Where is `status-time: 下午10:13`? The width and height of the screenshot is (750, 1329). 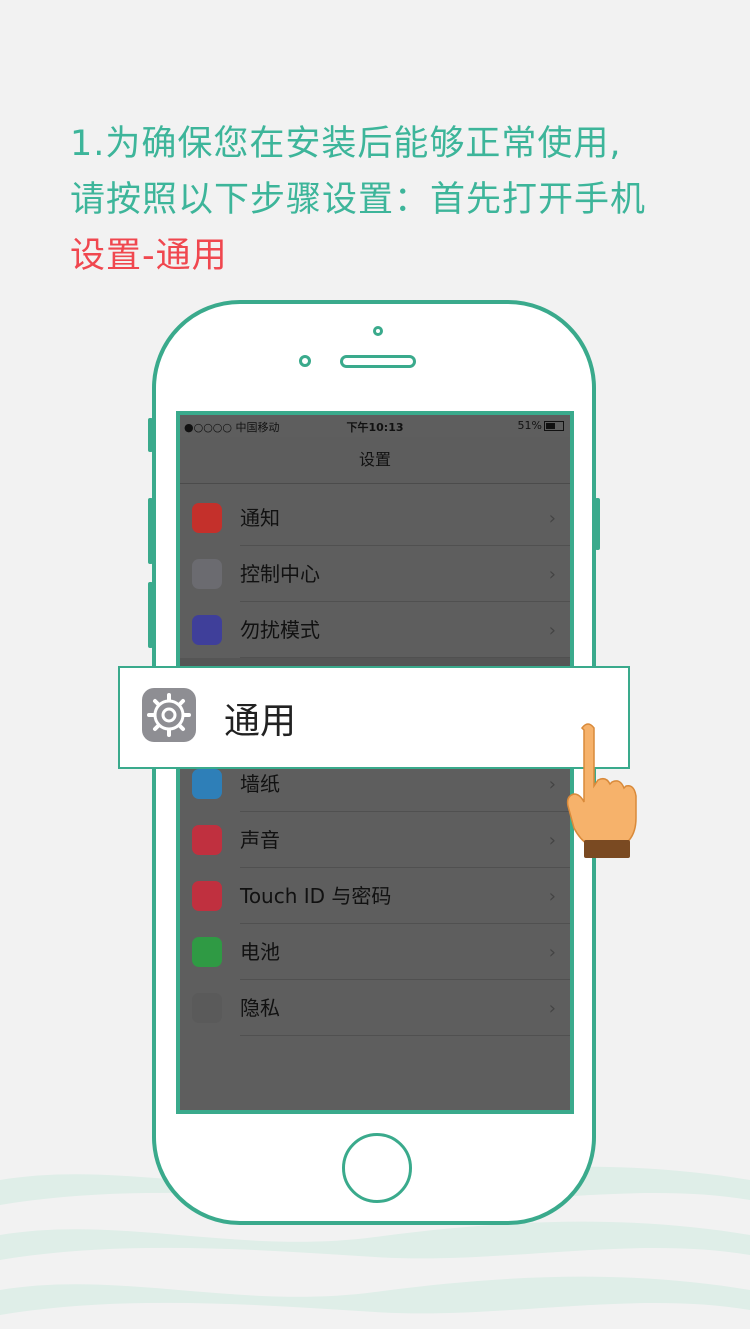
status-time: 下午10:13 is located at coordinates (375, 427).